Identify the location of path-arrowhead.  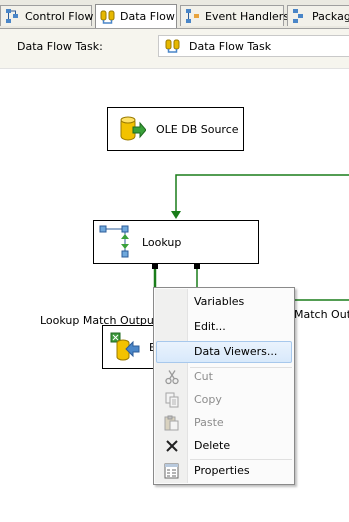
(176, 215).